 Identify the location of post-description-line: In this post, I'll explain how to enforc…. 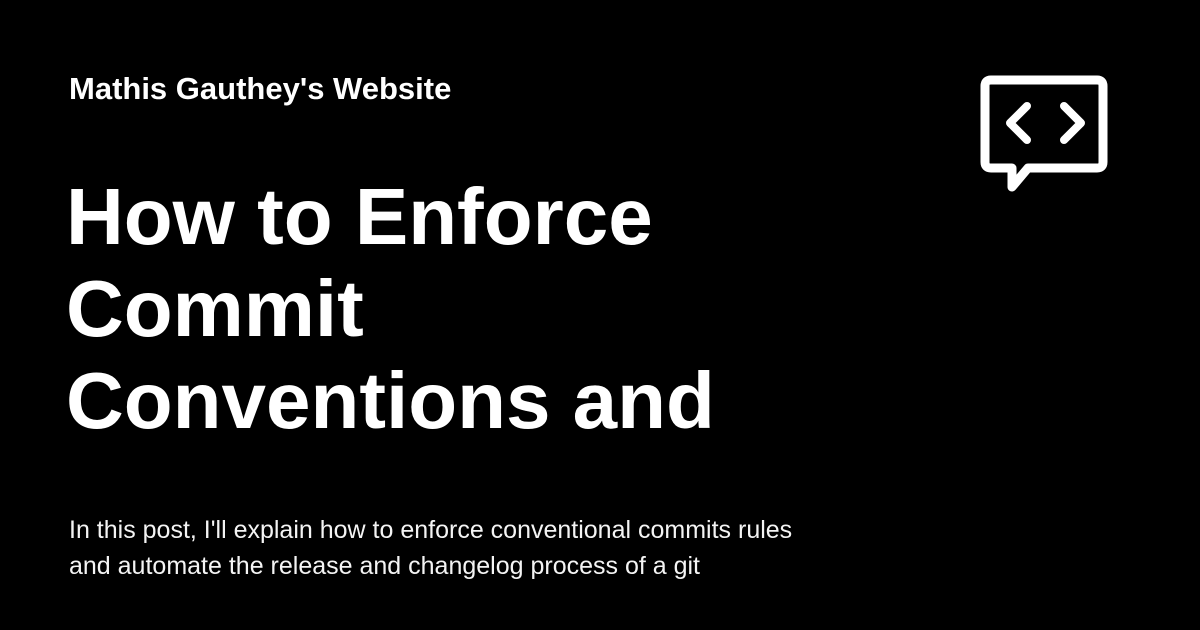
(431, 530).